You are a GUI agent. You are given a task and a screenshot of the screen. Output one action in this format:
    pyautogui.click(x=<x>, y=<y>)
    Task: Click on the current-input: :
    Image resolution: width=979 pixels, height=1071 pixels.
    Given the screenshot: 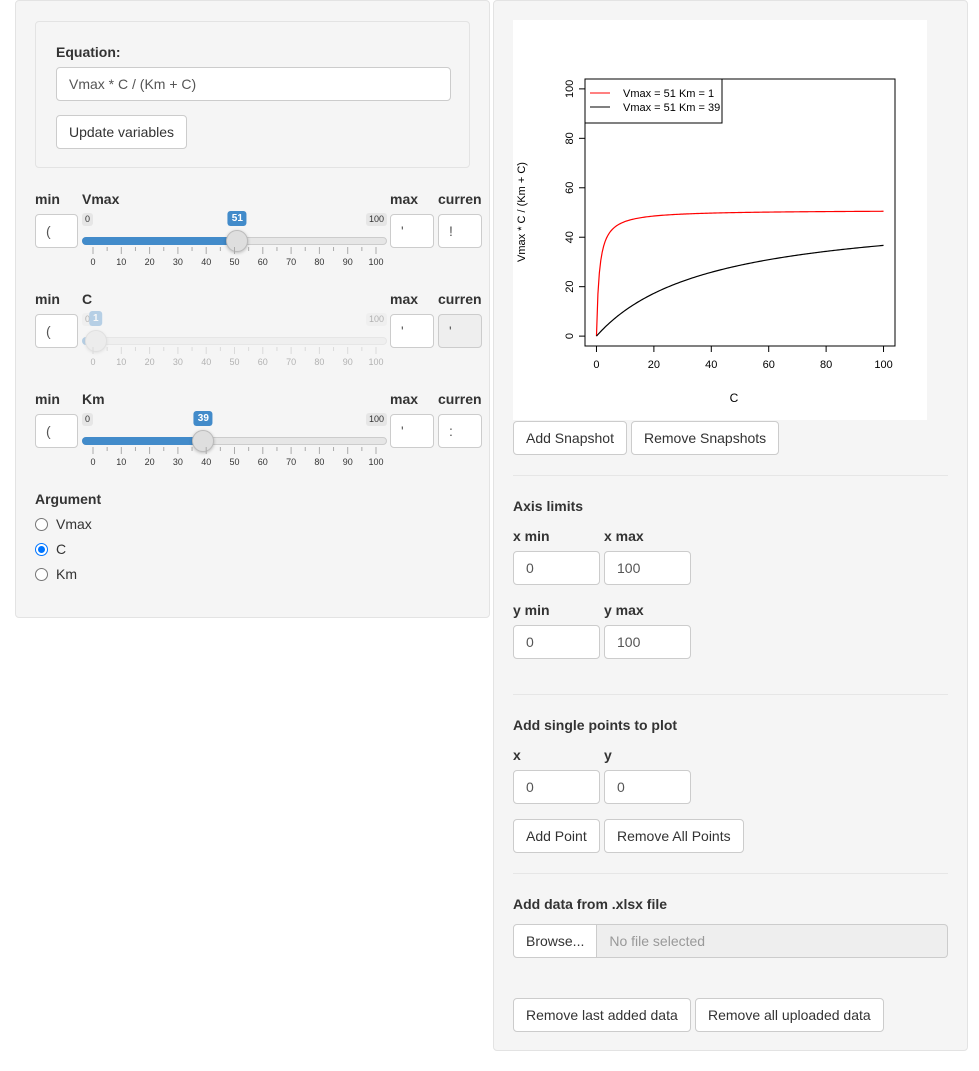 What is the action you would take?
    pyautogui.click(x=460, y=431)
    